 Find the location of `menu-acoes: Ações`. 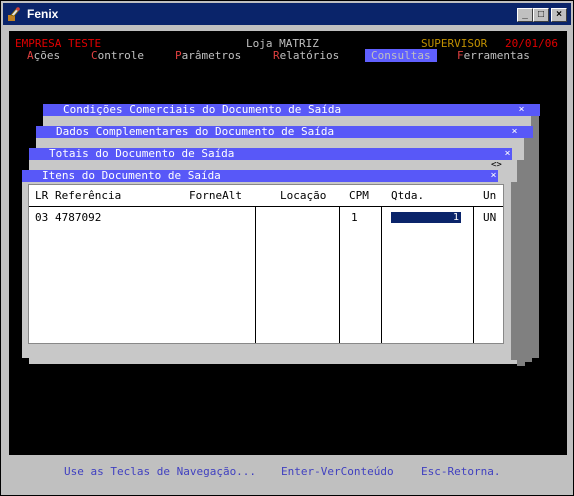

menu-acoes: Ações is located at coordinates (43, 55).